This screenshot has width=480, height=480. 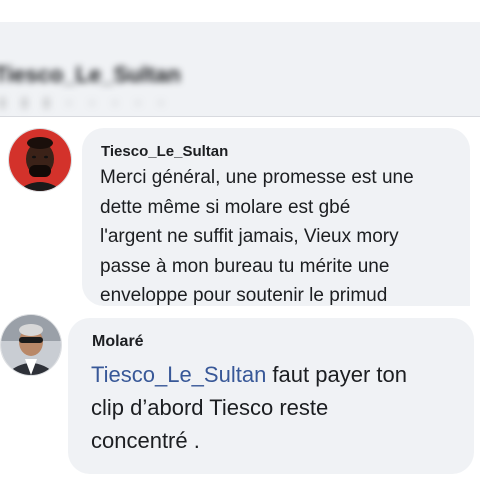 I want to click on comment-author-molare: Molaré, so click(x=118, y=342).